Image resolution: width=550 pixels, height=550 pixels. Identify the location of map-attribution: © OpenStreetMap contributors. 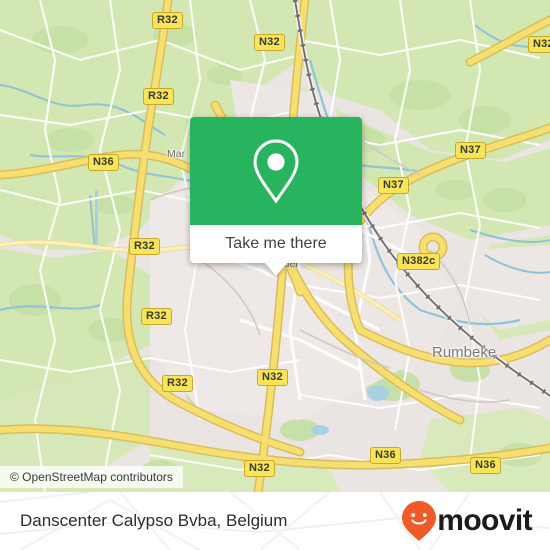
(91, 477).